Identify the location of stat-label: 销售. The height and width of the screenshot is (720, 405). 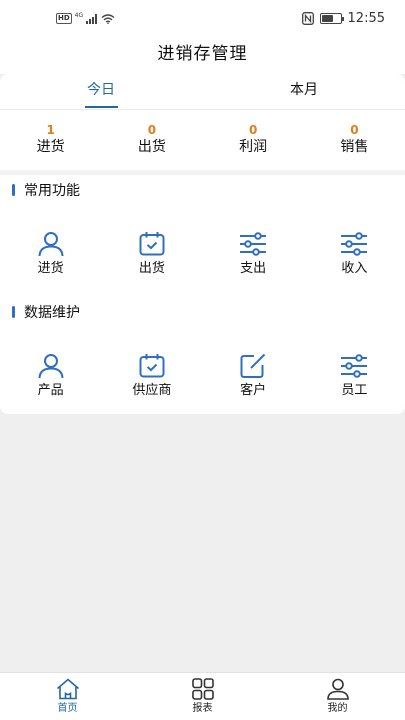
(354, 147).